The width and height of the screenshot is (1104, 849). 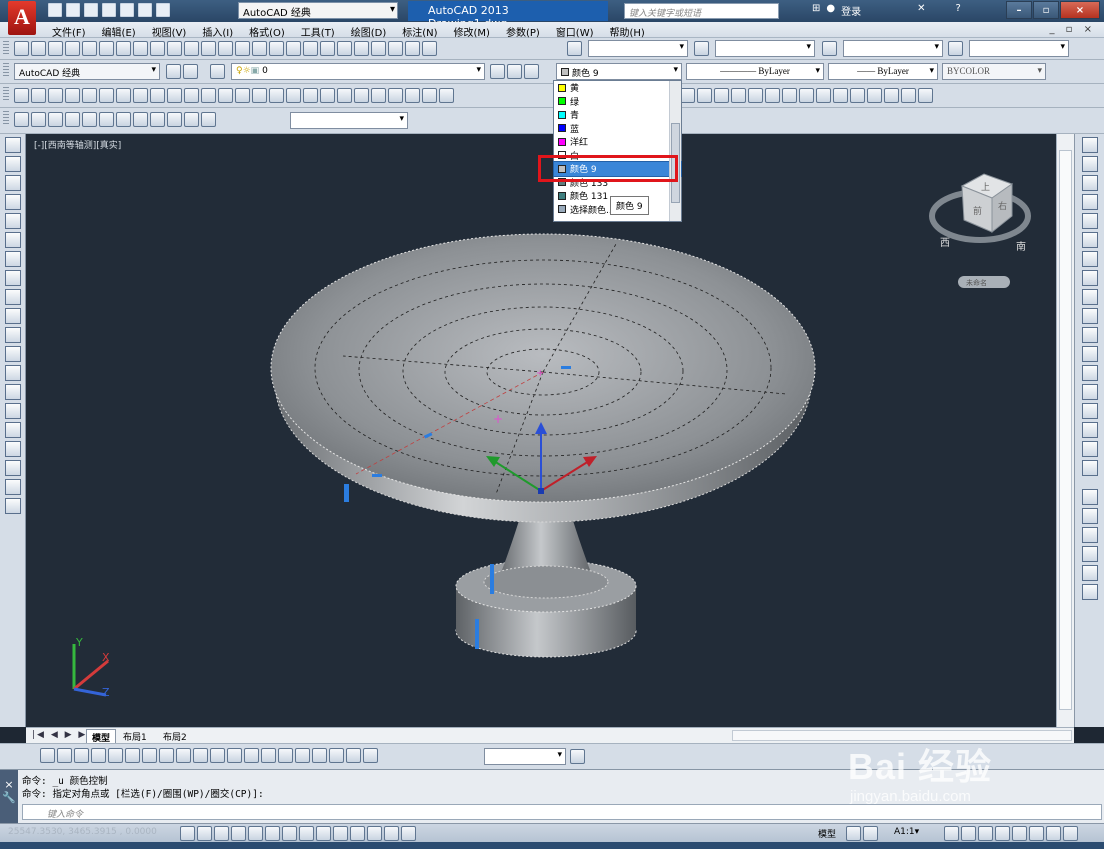 What do you see at coordinates (169, 31) in the screenshot?
I see `menu-view: 视图(V)` at bounding box center [169, 31].